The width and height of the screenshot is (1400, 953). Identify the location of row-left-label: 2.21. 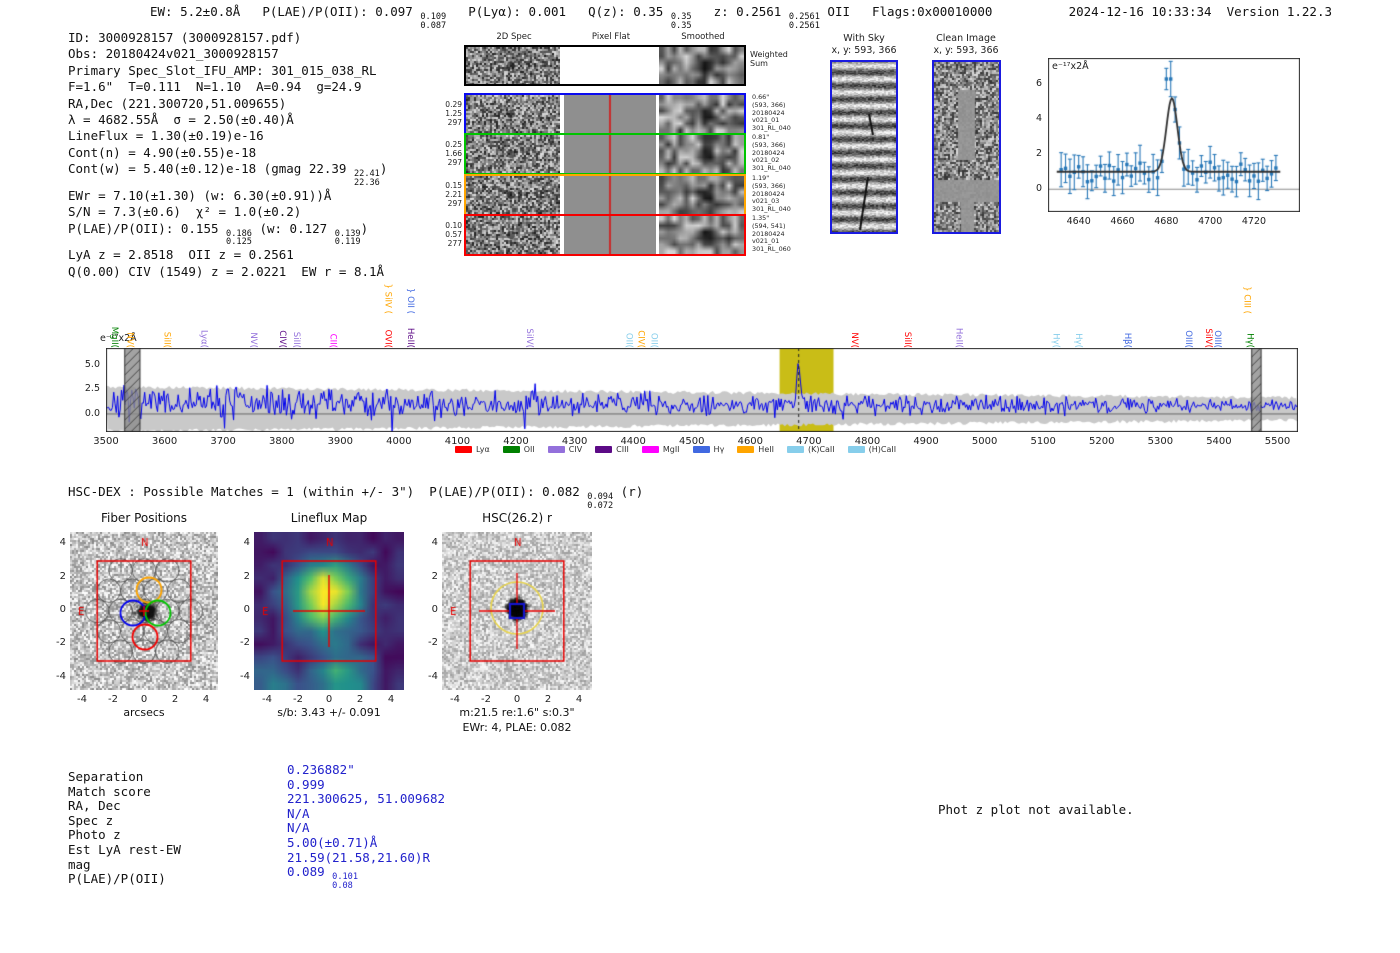
(453, 194).